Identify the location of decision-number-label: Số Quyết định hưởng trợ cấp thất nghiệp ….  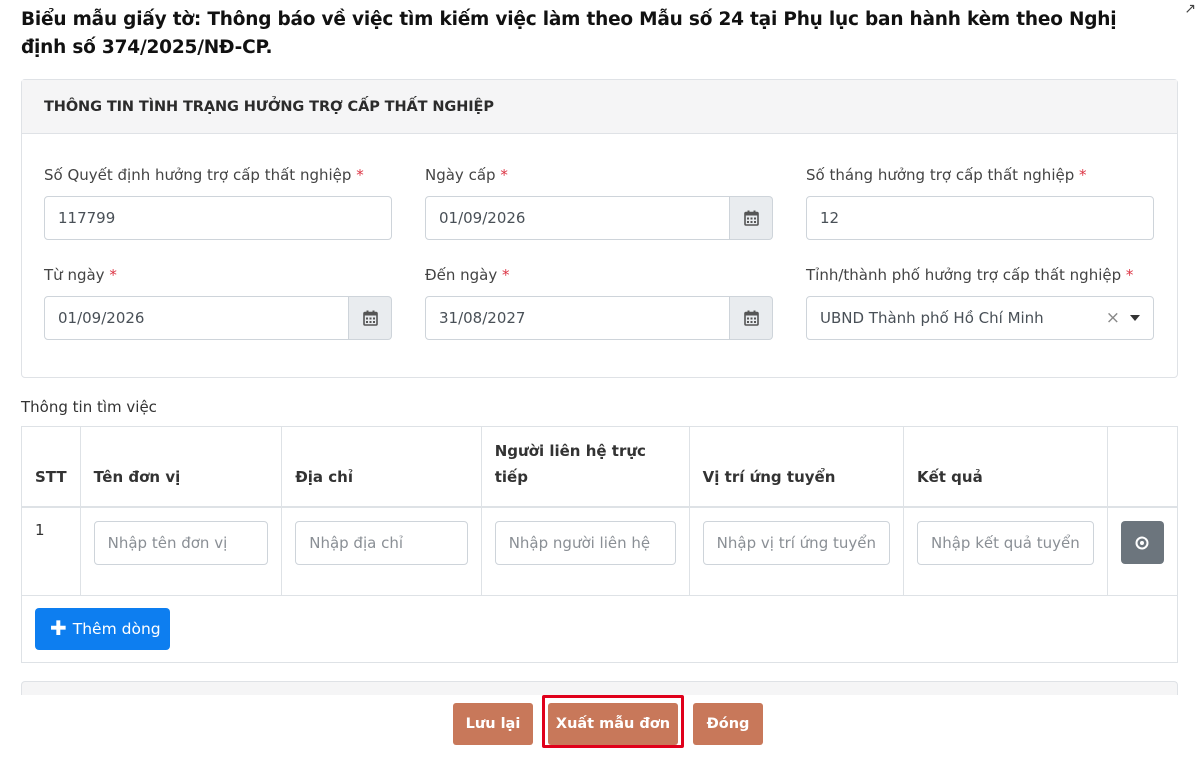
(204, 175).